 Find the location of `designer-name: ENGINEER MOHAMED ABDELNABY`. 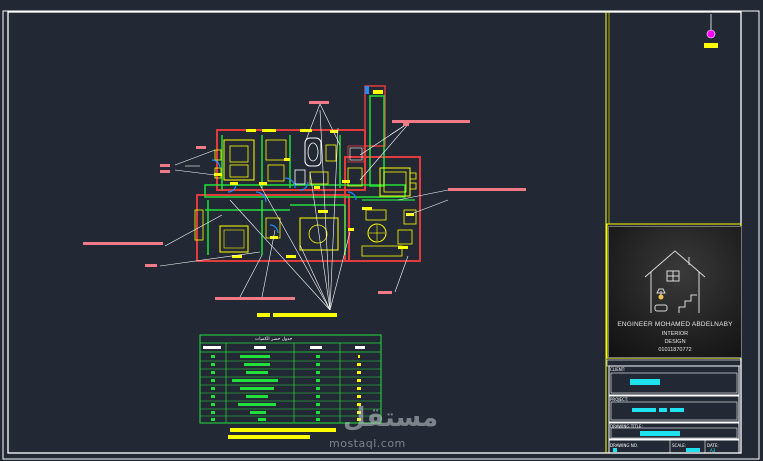

designer-name: ENGINEER MOHAMED ABDELNABY is located at coordinates (675, 324).